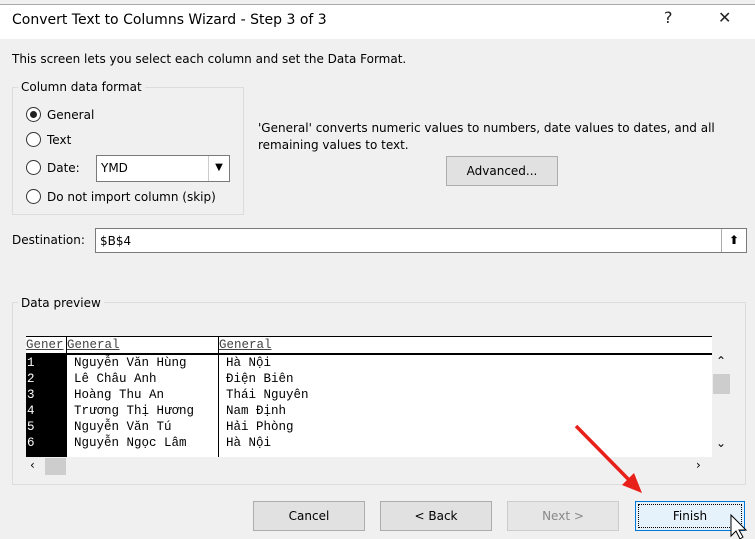 The height and width of the screenshot is (539, 755). What do you see at coordinates (33, 139) in the screenshot?
I see `radio-text` at bounding box center [33, 139].